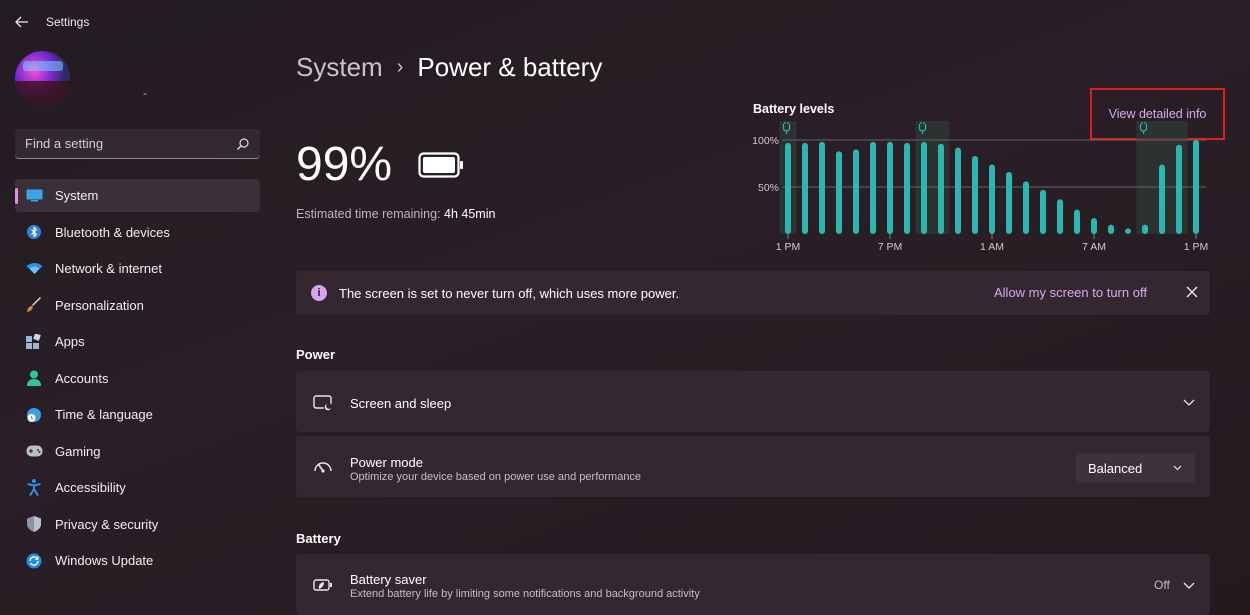 The width and height of the screenshot is (1250, 615). What do you see at coordinates (34, 342) in the screenshot?
I see `apps-icon` at bounding box center [34, 342].